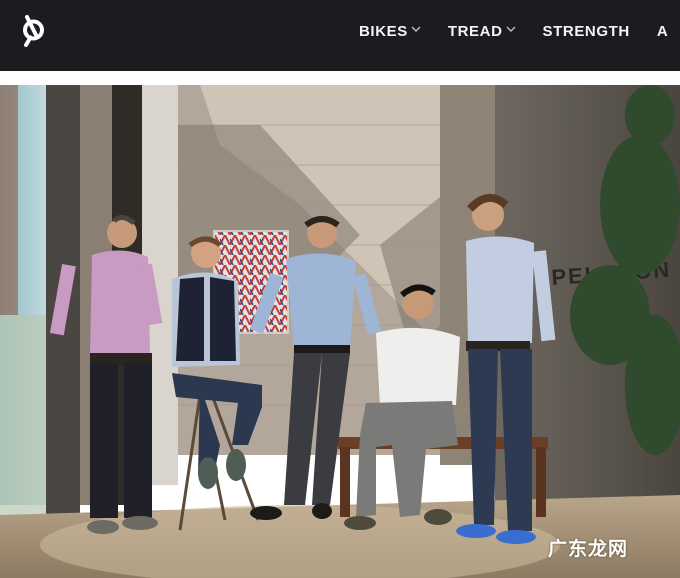 This screenshot has width=680, height=578. I want to click on nav-item-strength-label: STRENGTH, so click(586, 31).